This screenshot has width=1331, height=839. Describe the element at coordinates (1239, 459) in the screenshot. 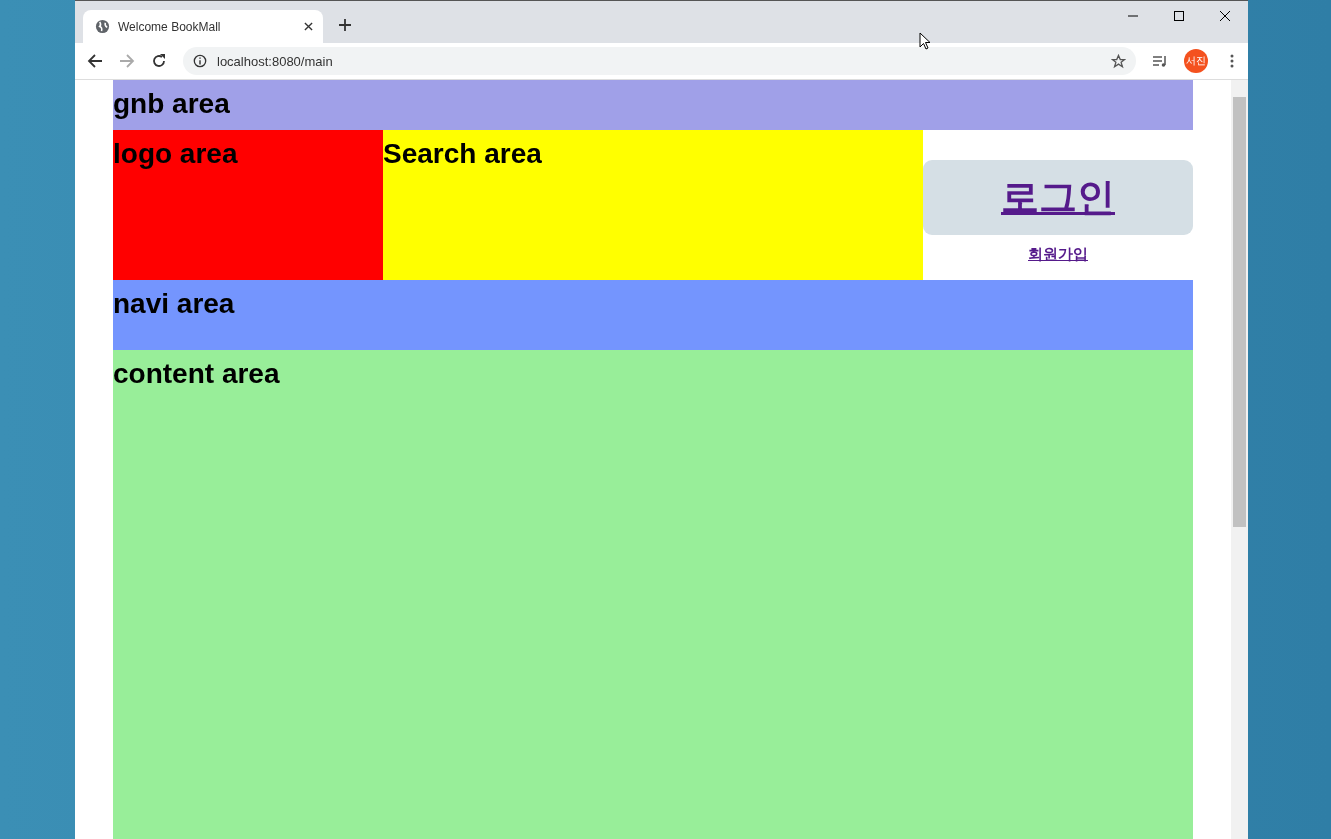

I see `scrollbar` at that location.